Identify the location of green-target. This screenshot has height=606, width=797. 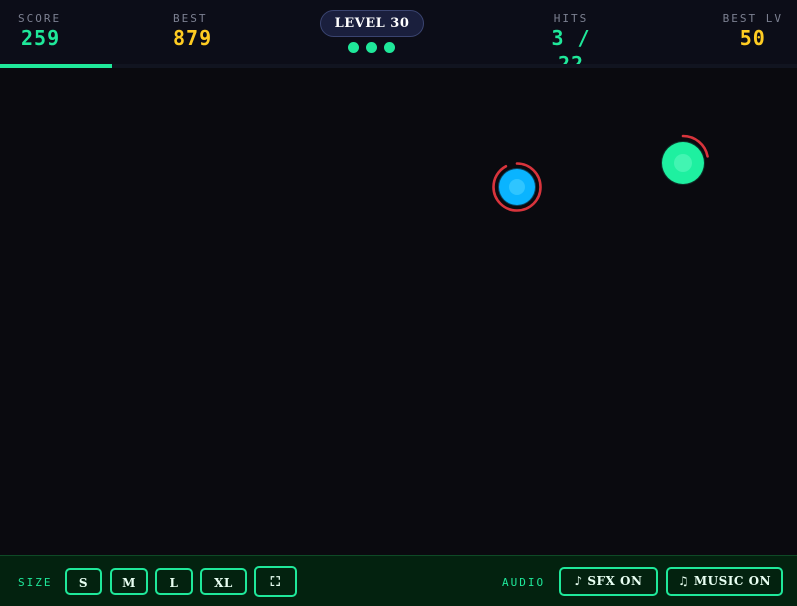
(683, 161).